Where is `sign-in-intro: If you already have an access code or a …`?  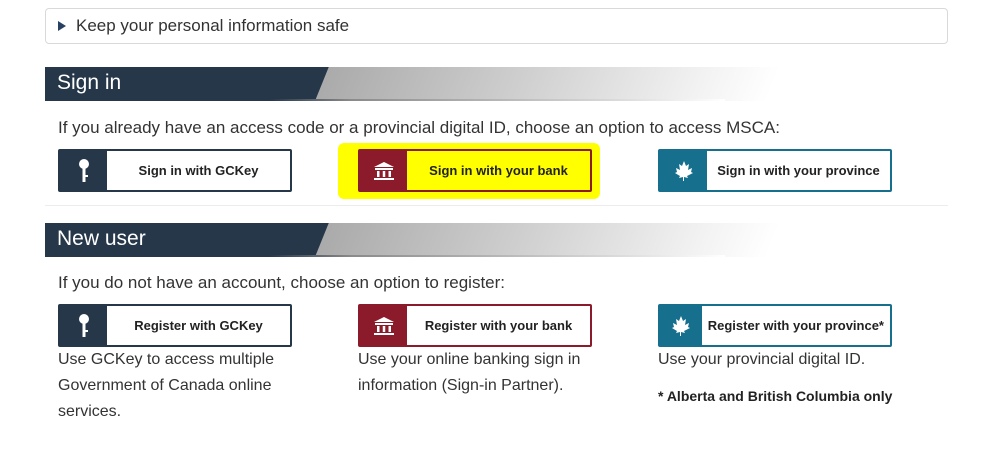
sign-in-intro: If you already have an access code or a … is located at coordinates (419, 127).